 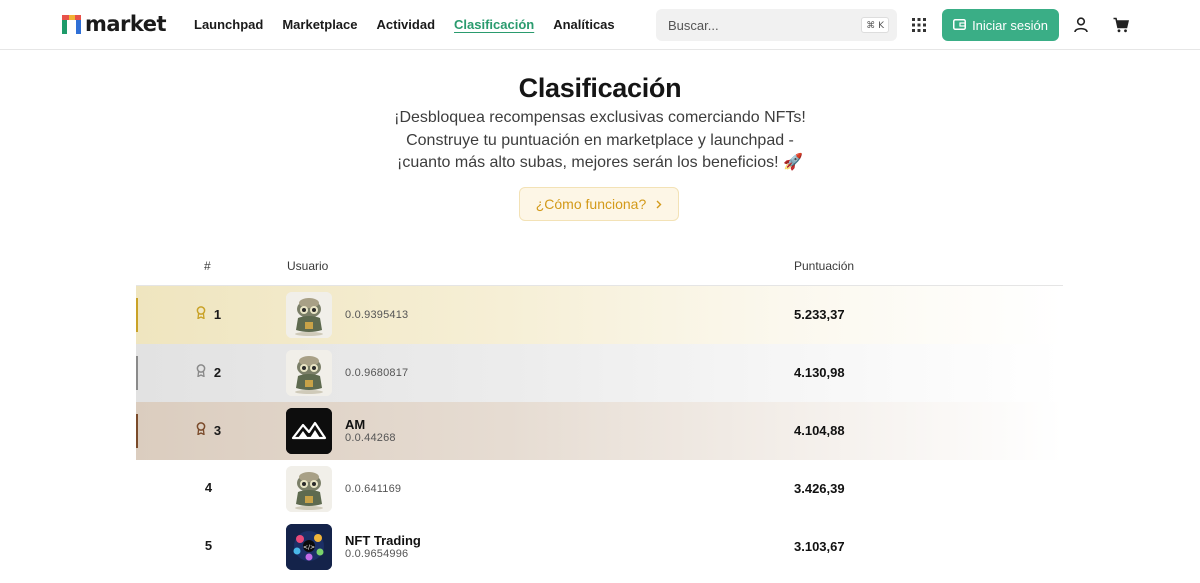 What do you see at coordinates (583, 25) in the screenshot?
I see `nav-analiticas: Analíticas` at bounding box center [583, 25].